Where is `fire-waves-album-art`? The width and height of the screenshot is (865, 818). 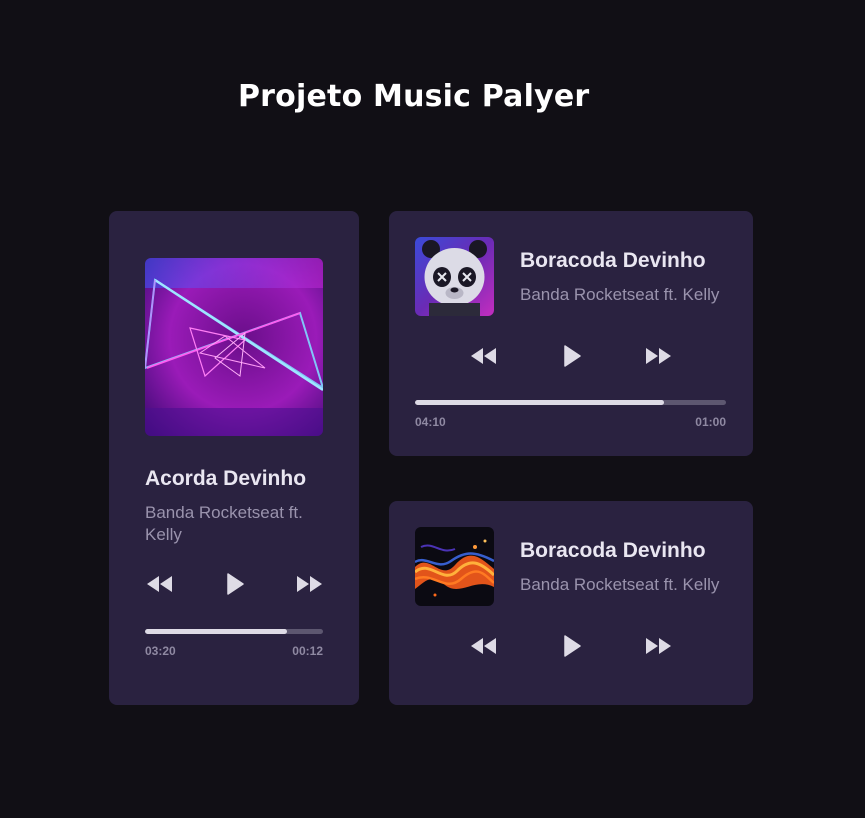
fire-waves-album-art is located at coordinates (454, 566).